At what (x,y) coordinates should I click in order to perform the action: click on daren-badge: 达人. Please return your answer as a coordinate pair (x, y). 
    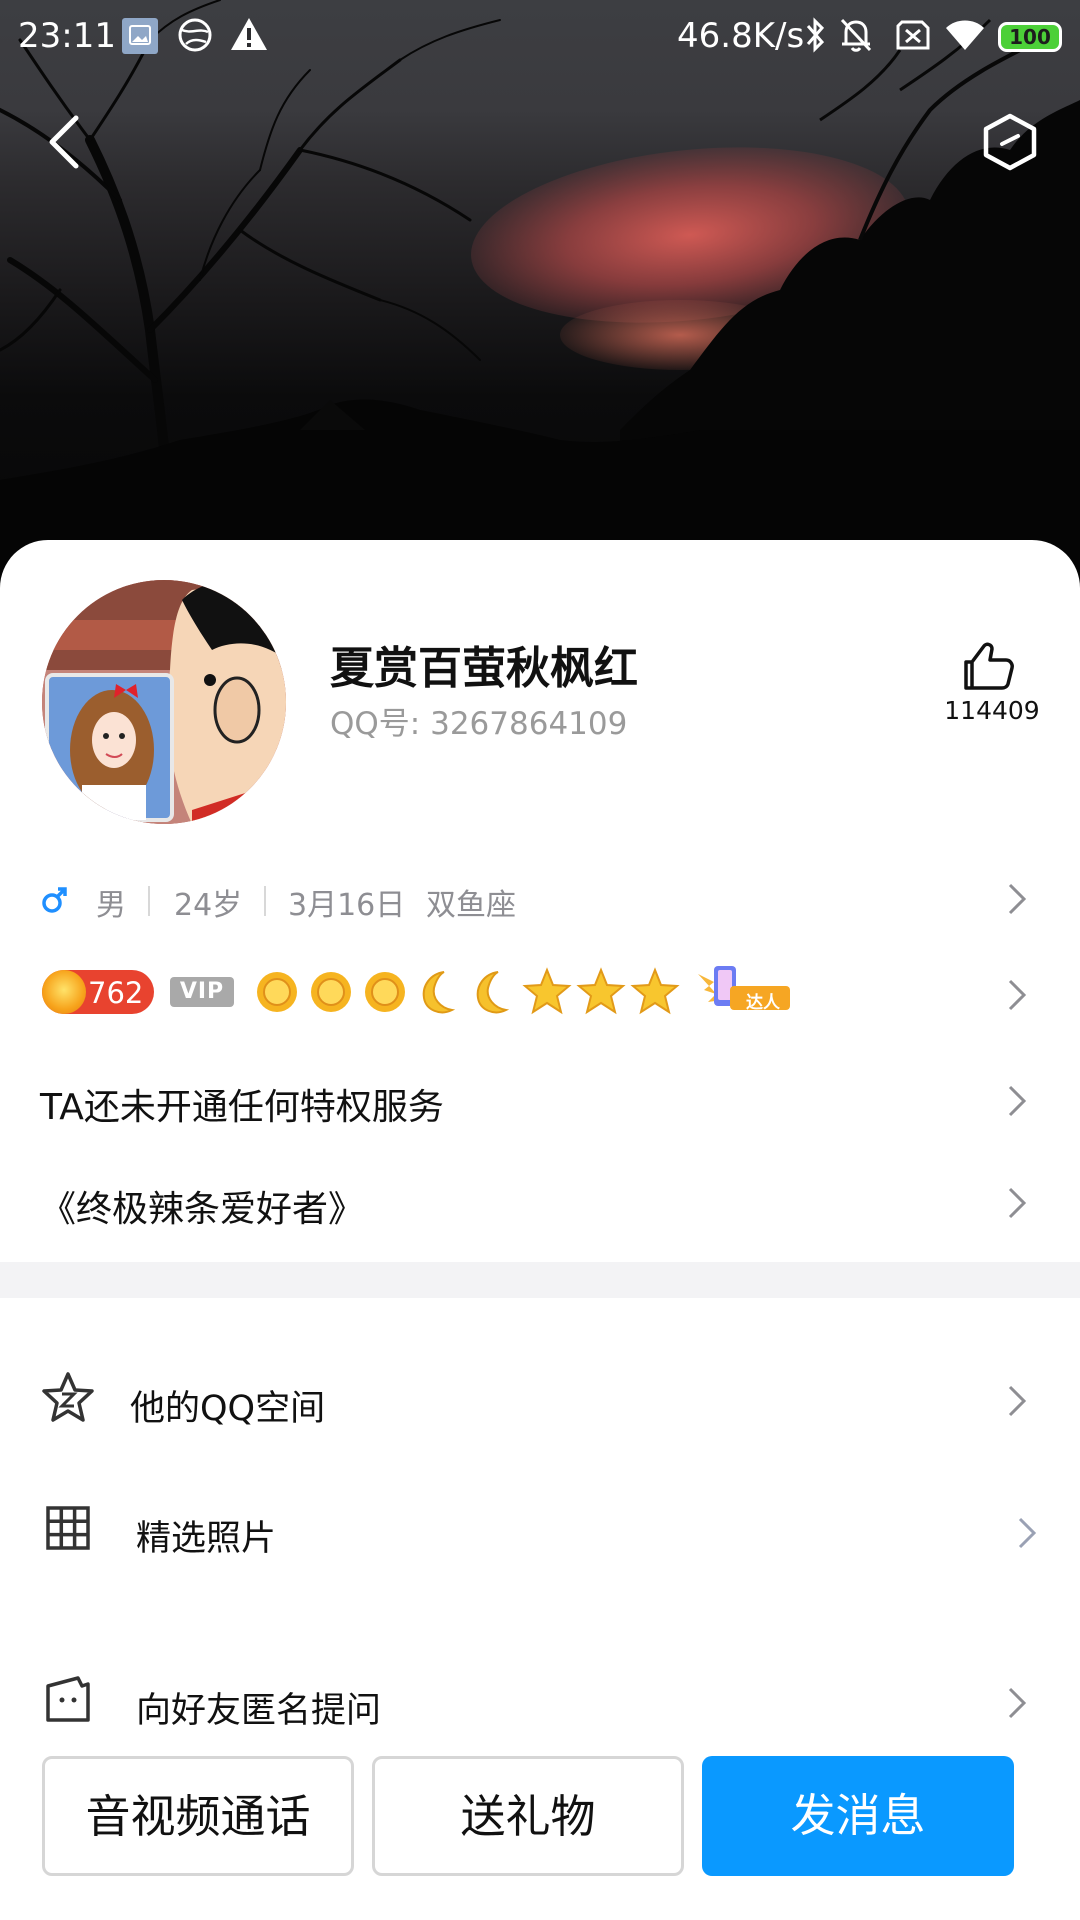
    Looking at the image, I should click on (744, 990).